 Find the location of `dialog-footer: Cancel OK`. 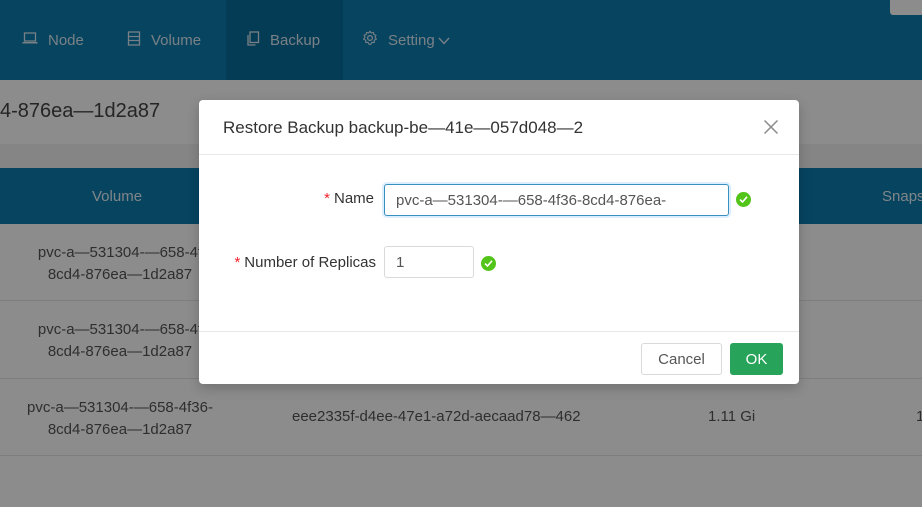

dialog-footer: Cancel OK is located at coordinates (499, 357).